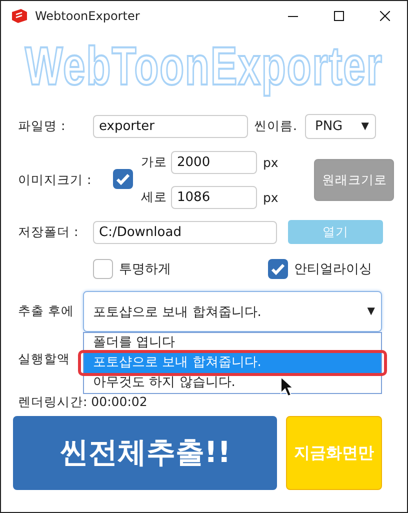  I want to click on dropdown-option: 폴더를 엽니다, so click(232, 343).